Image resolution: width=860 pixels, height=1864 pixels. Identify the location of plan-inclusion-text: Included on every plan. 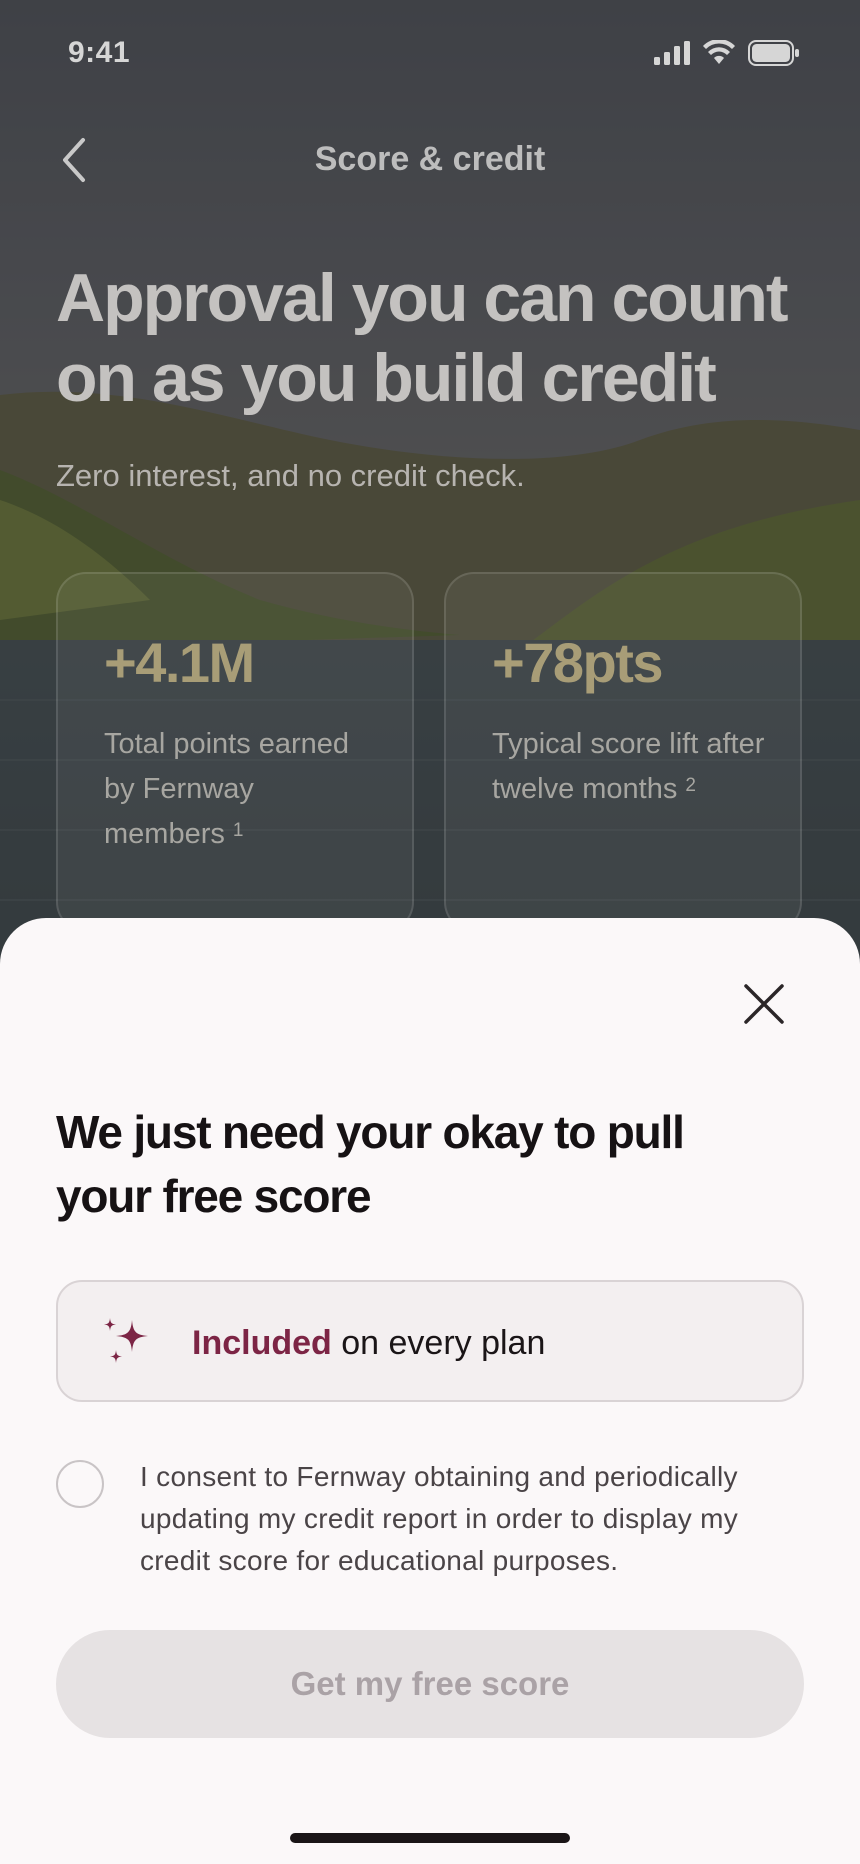
(369, 1343).